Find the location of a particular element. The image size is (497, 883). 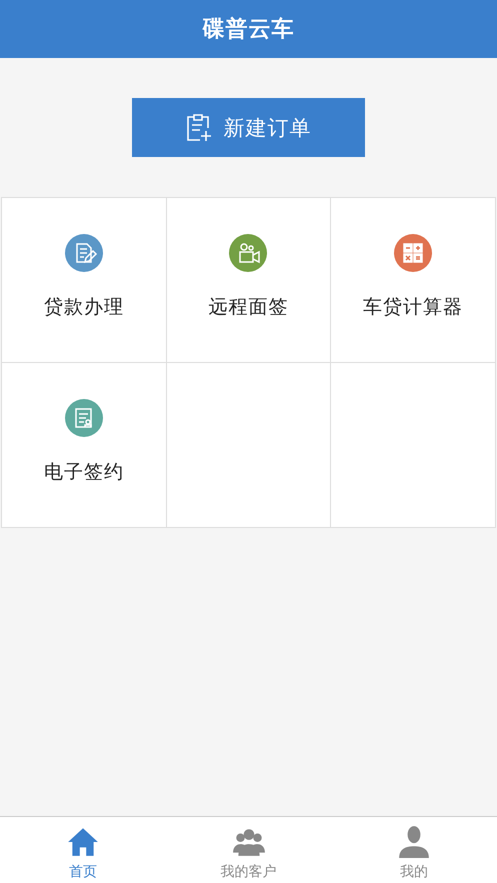

new-order-button: 新建订单 is located at coordinates (248, 127).